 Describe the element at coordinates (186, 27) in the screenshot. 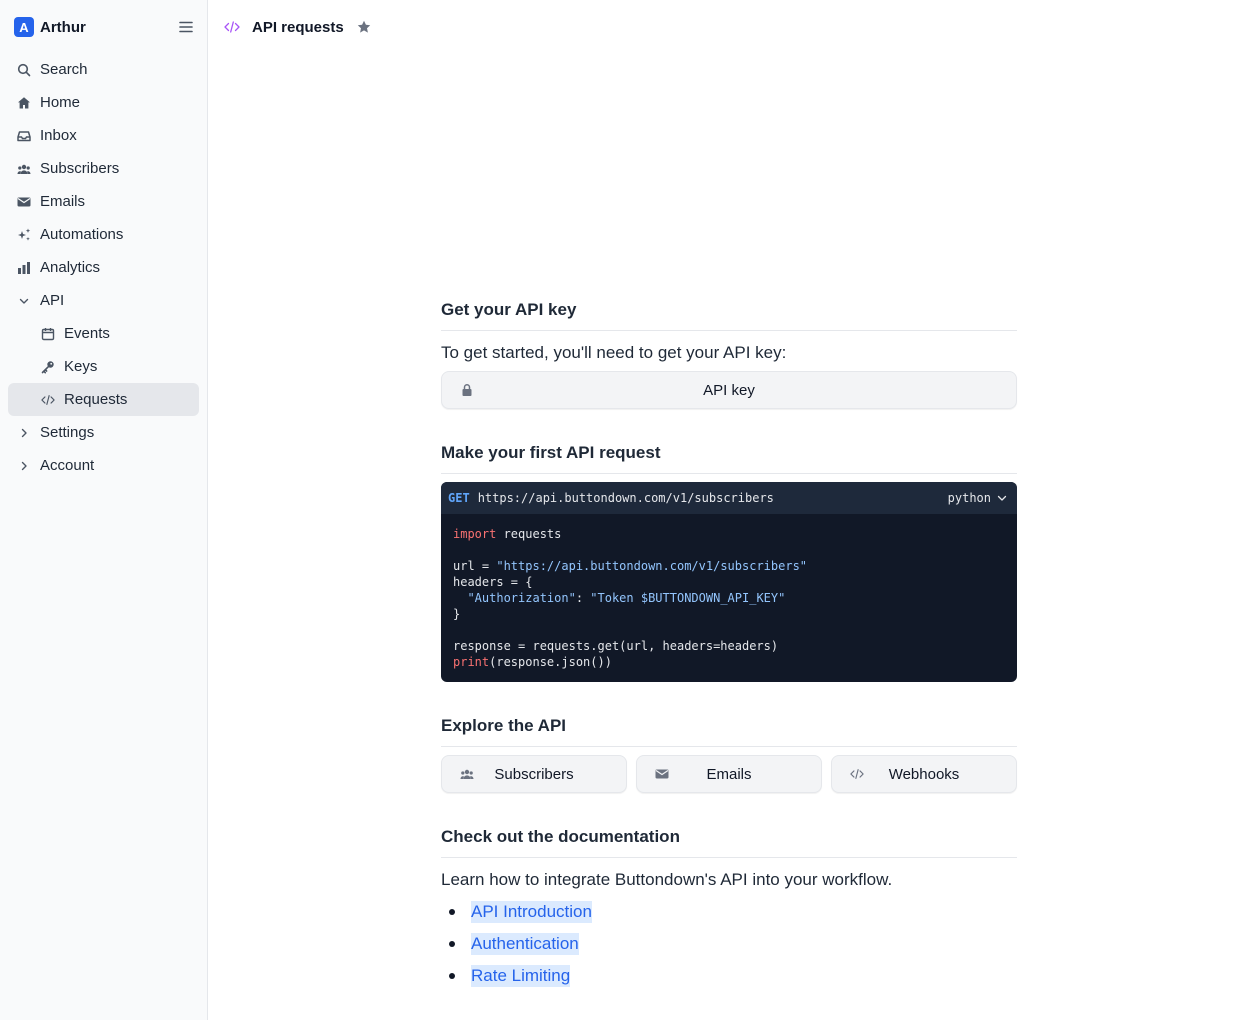

I see `menu-icon` at that location.